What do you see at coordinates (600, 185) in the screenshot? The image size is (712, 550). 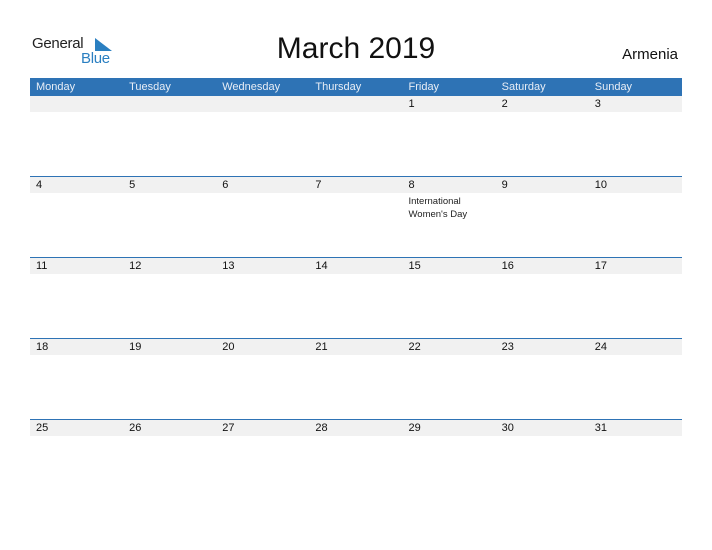 I see `day-number: 10` at bounding box center [600, 185].